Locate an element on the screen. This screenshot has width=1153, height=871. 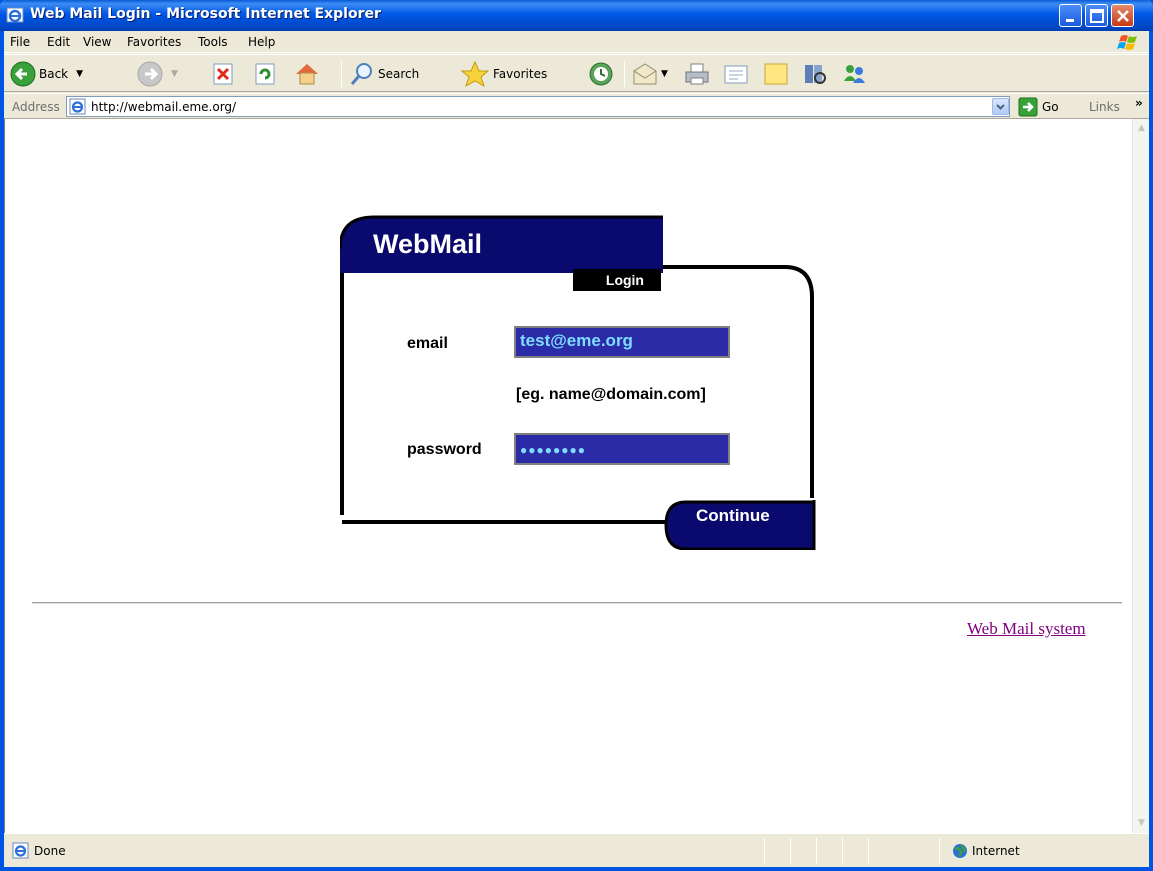
address-label: Address is located at coordinates (36, 107).